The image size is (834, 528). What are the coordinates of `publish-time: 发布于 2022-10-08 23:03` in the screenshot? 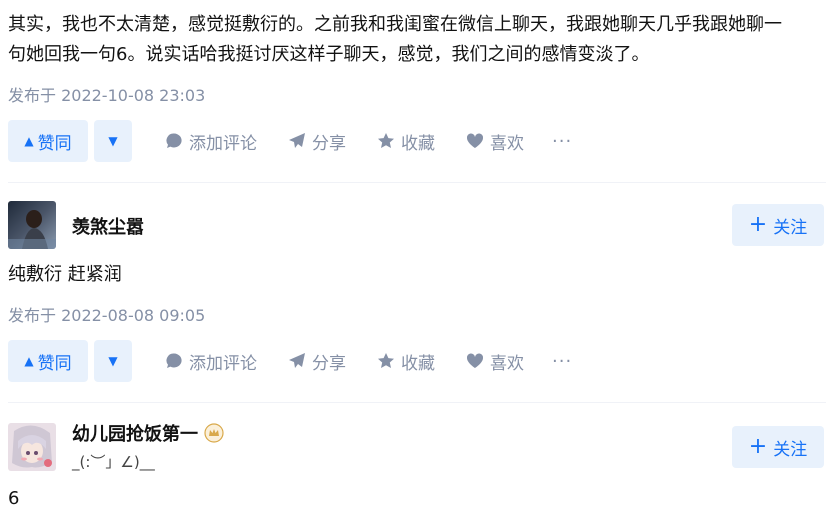 It's located at (107, 95).